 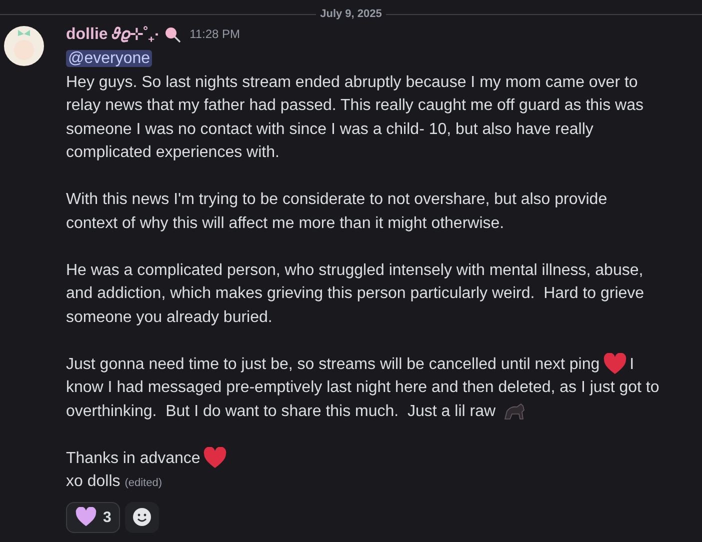 What do you see at coordinates (169, 318) in the screenshot?
I see `message-text: someone you already buried.` at bounding box center [169, 318].